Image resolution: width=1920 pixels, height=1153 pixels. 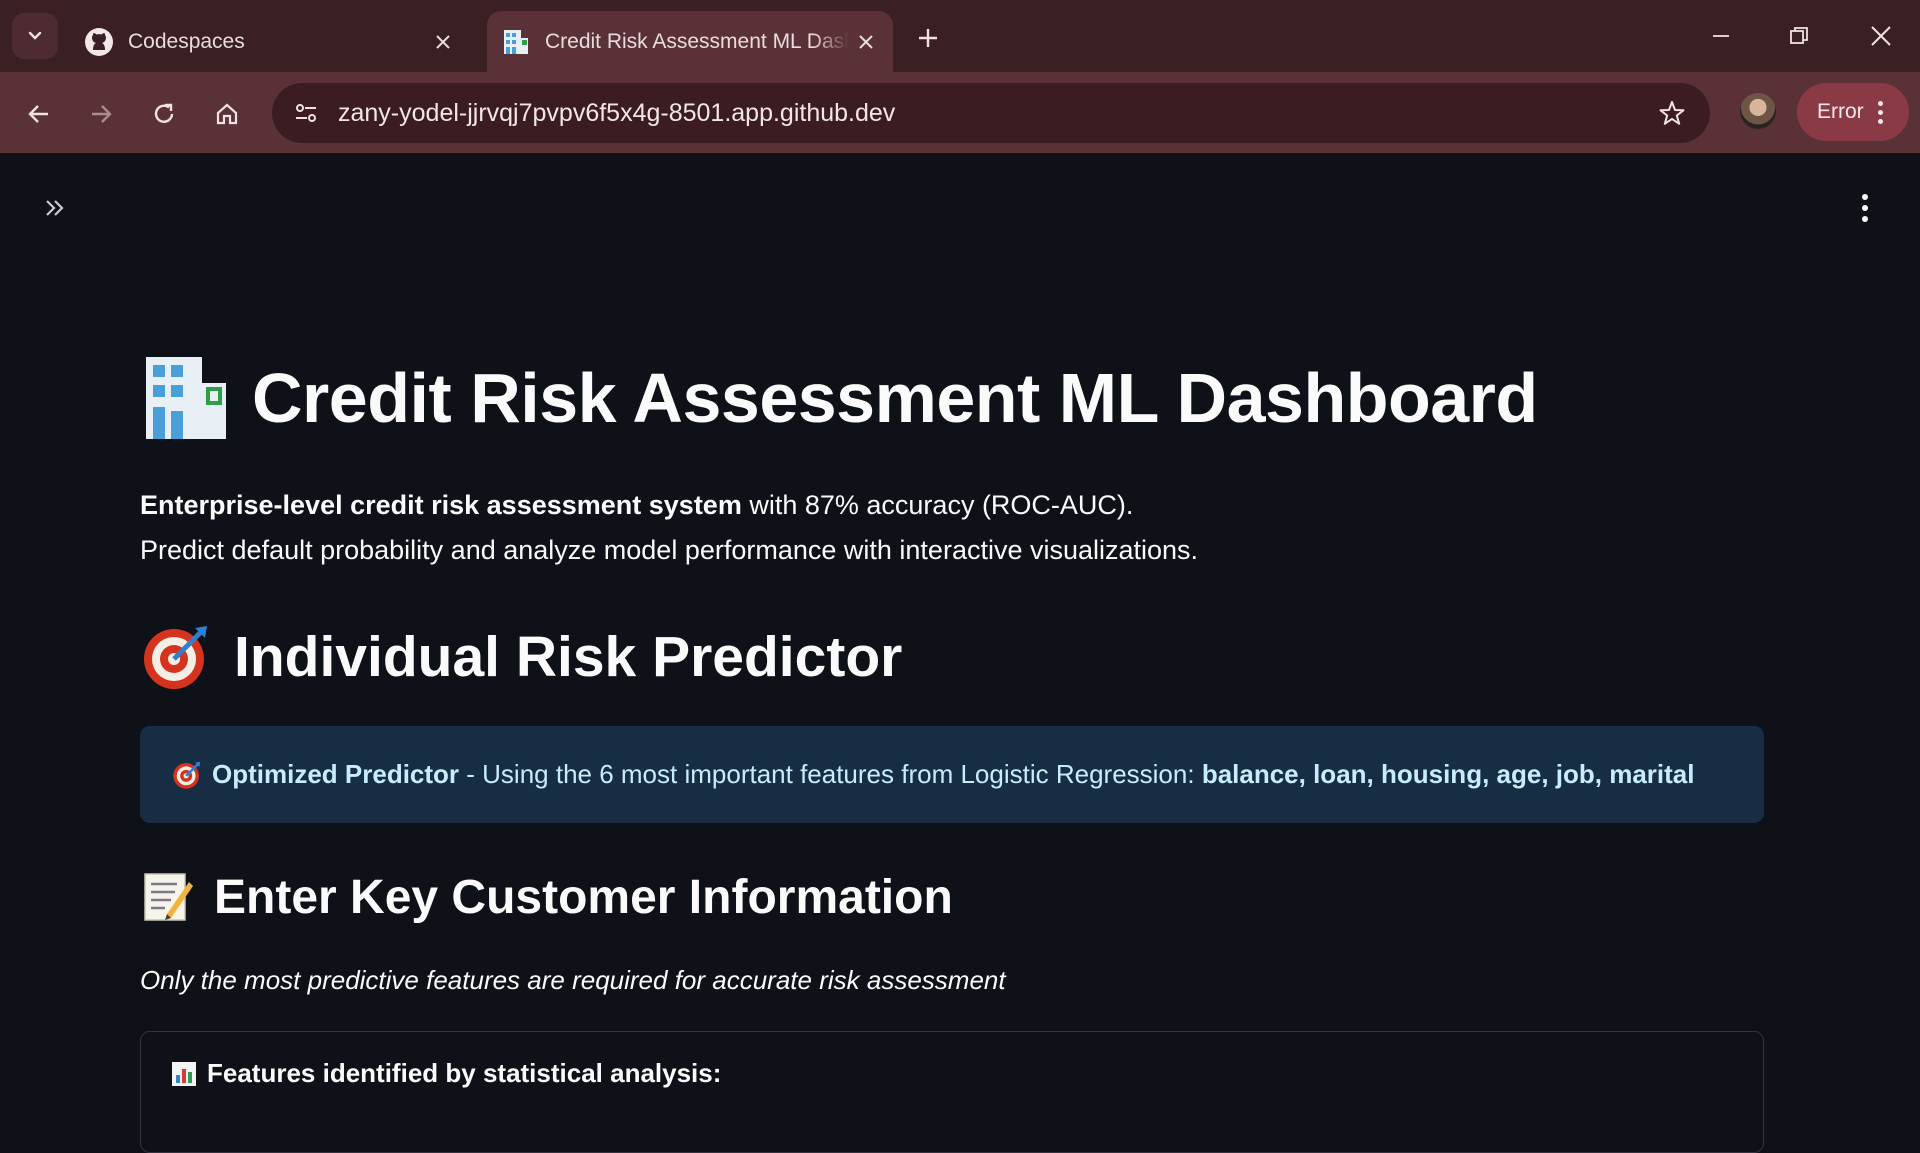 I want to click on bar-chart-icon, so click(x=184, y=1074).